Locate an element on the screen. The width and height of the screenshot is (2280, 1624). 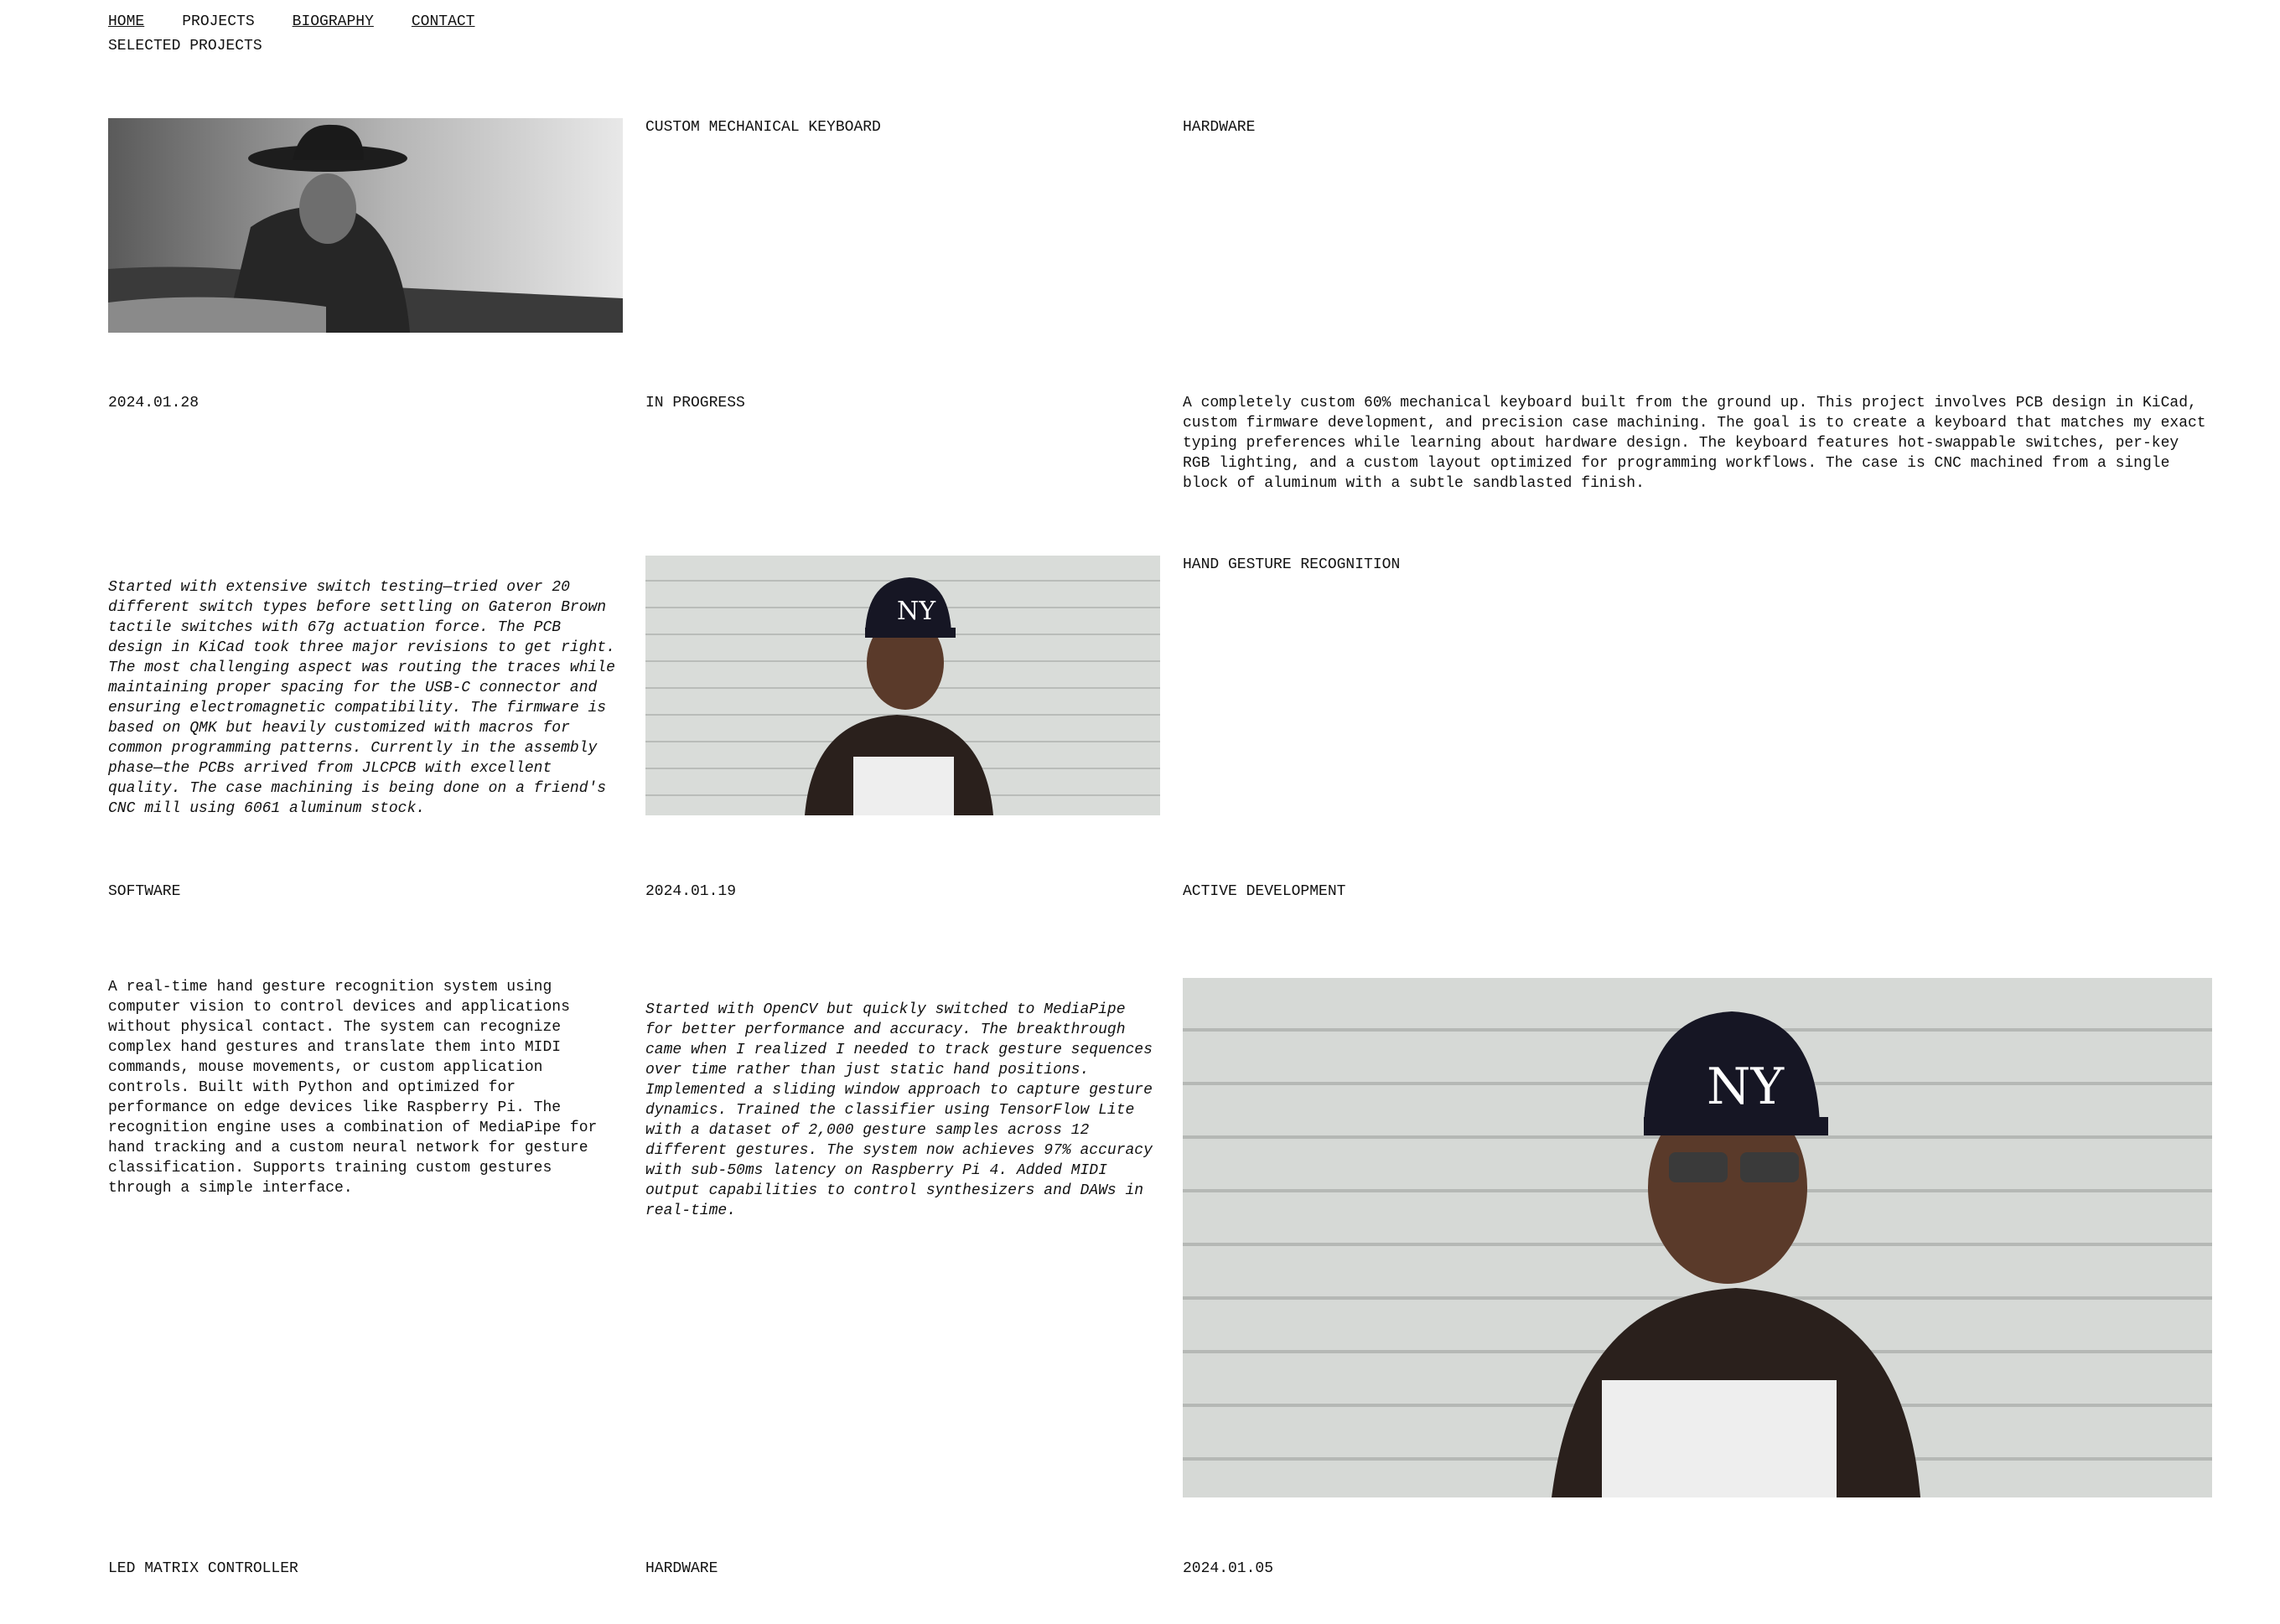
nav-projects-link: PROJECTS is located at coordinates (218, 22).